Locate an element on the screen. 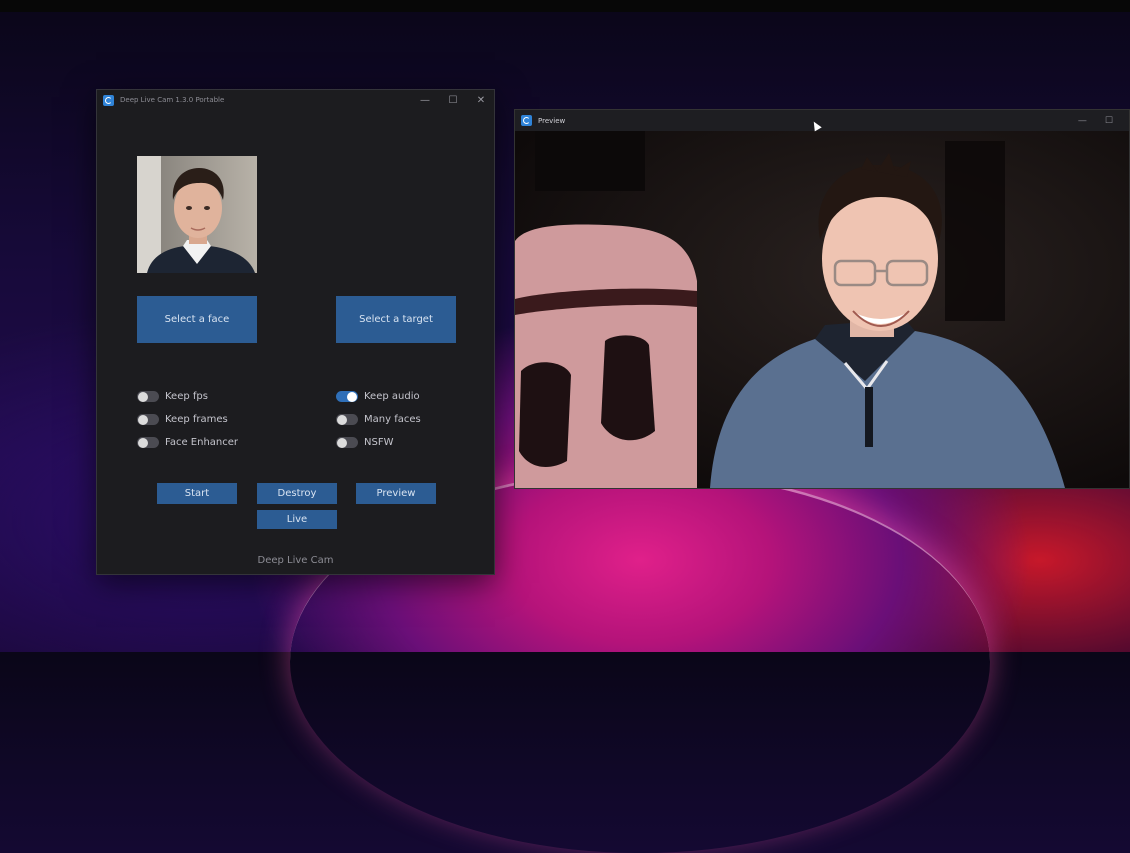 The image size is (1130, 853). start-button: Start is located at coordinates (197, 493).